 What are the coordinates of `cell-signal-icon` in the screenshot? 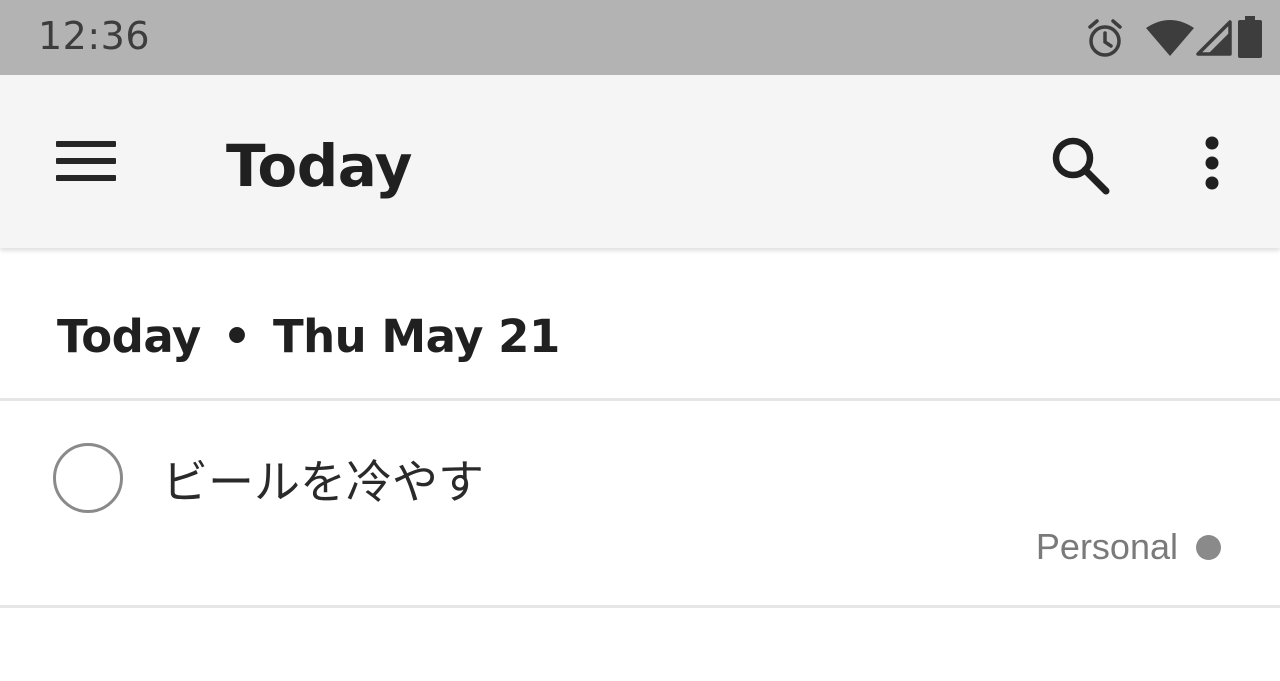 It's located at (1214, 38).